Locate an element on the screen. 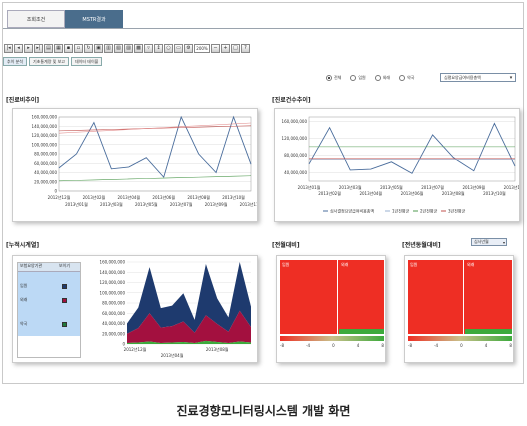 The image size is (527, 426). grid-icon: ▩ is located at coordinates (138, 48).